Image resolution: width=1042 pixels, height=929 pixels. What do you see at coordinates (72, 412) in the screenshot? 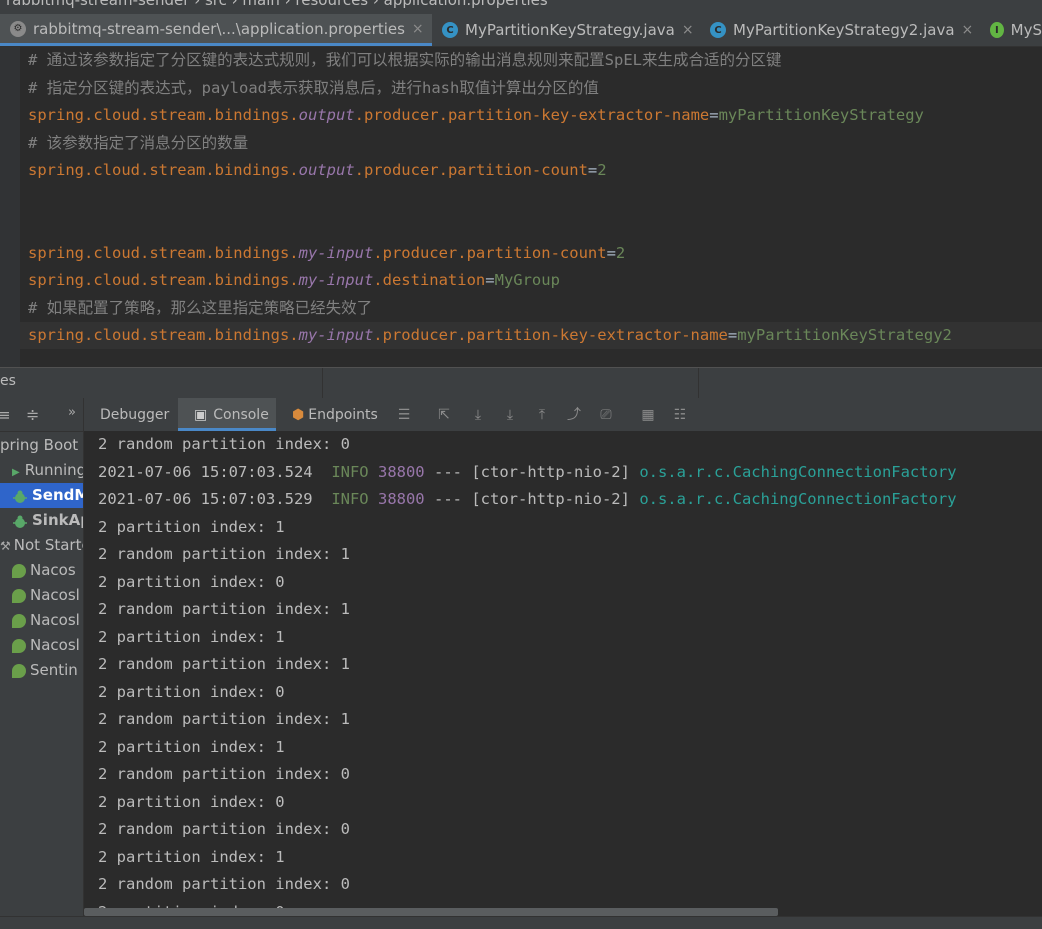
I see `more-icon: »` at bounding box center [72, 412].